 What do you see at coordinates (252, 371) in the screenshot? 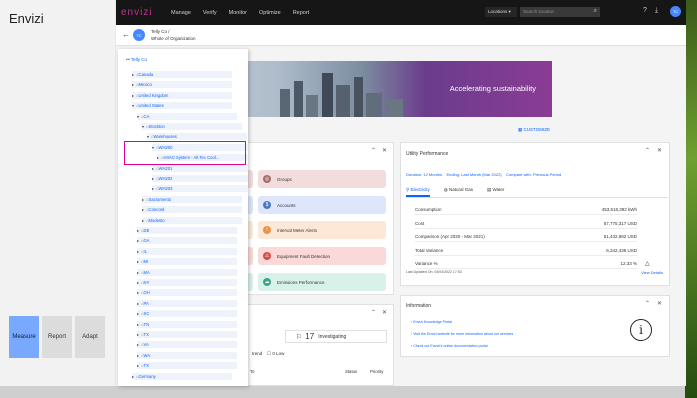
I see `column-to: To` at bounding box center [252, 371].